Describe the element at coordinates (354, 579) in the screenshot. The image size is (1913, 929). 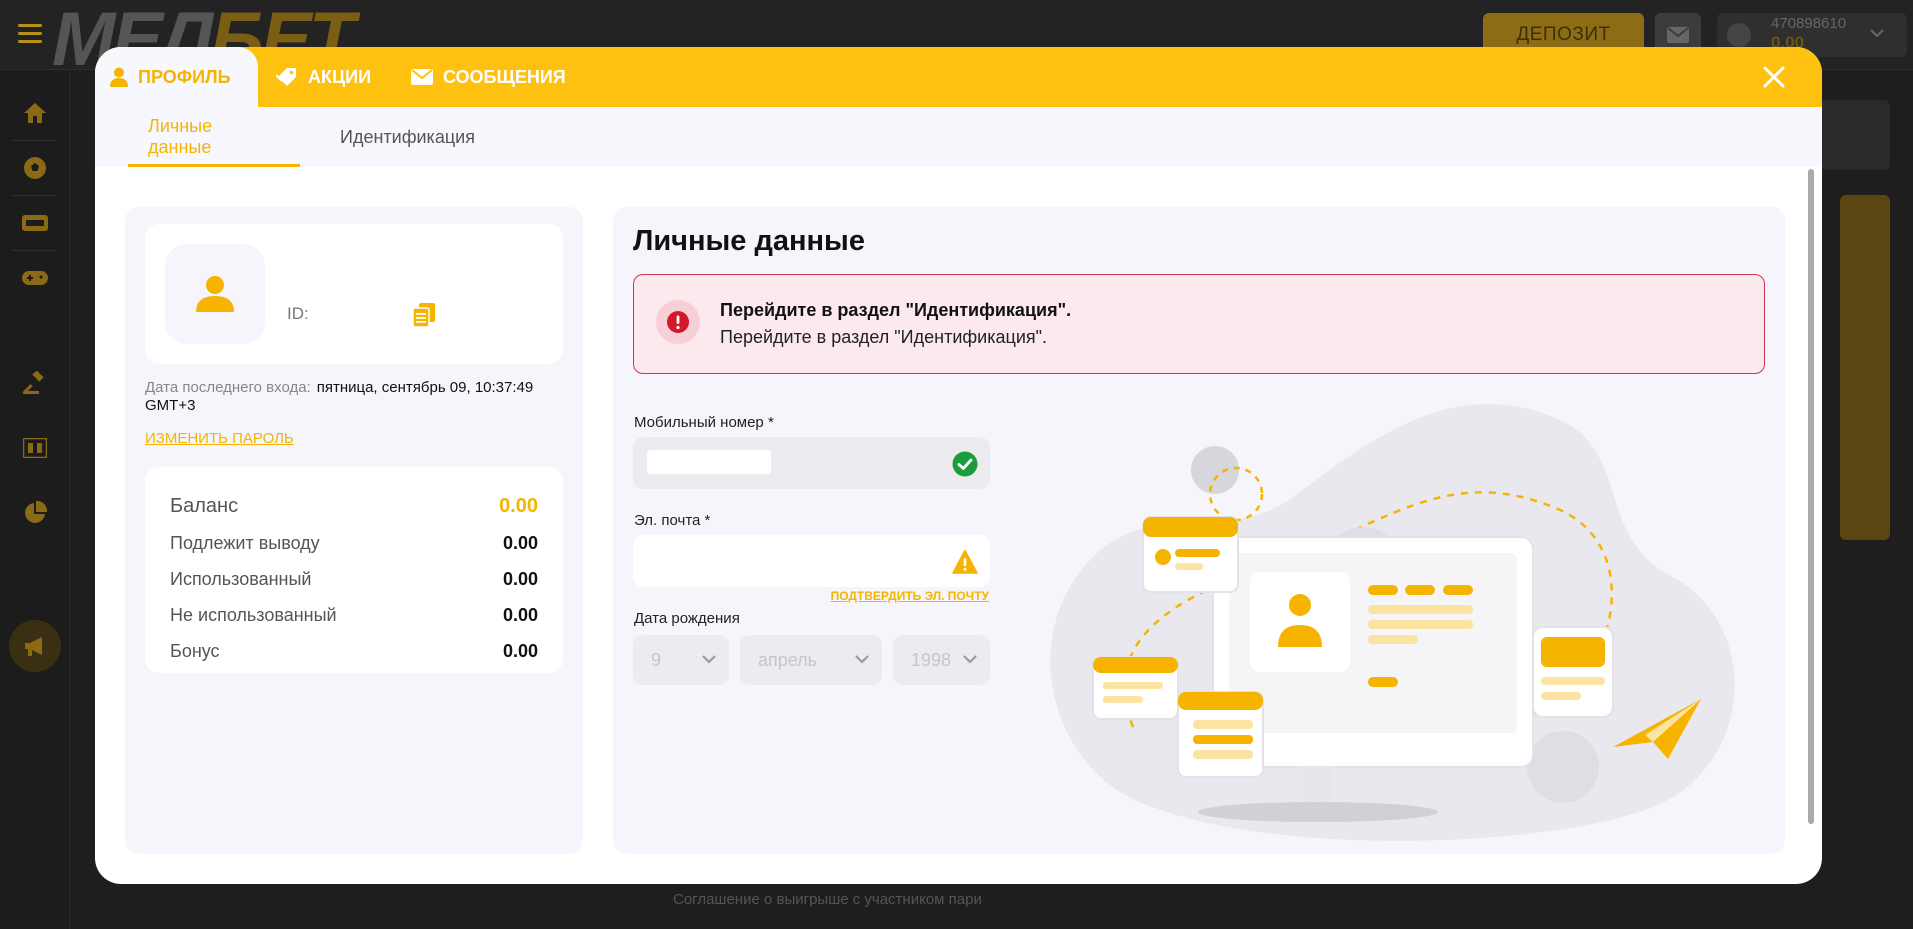
I see `used-row: Использованный 0.00` at that location.